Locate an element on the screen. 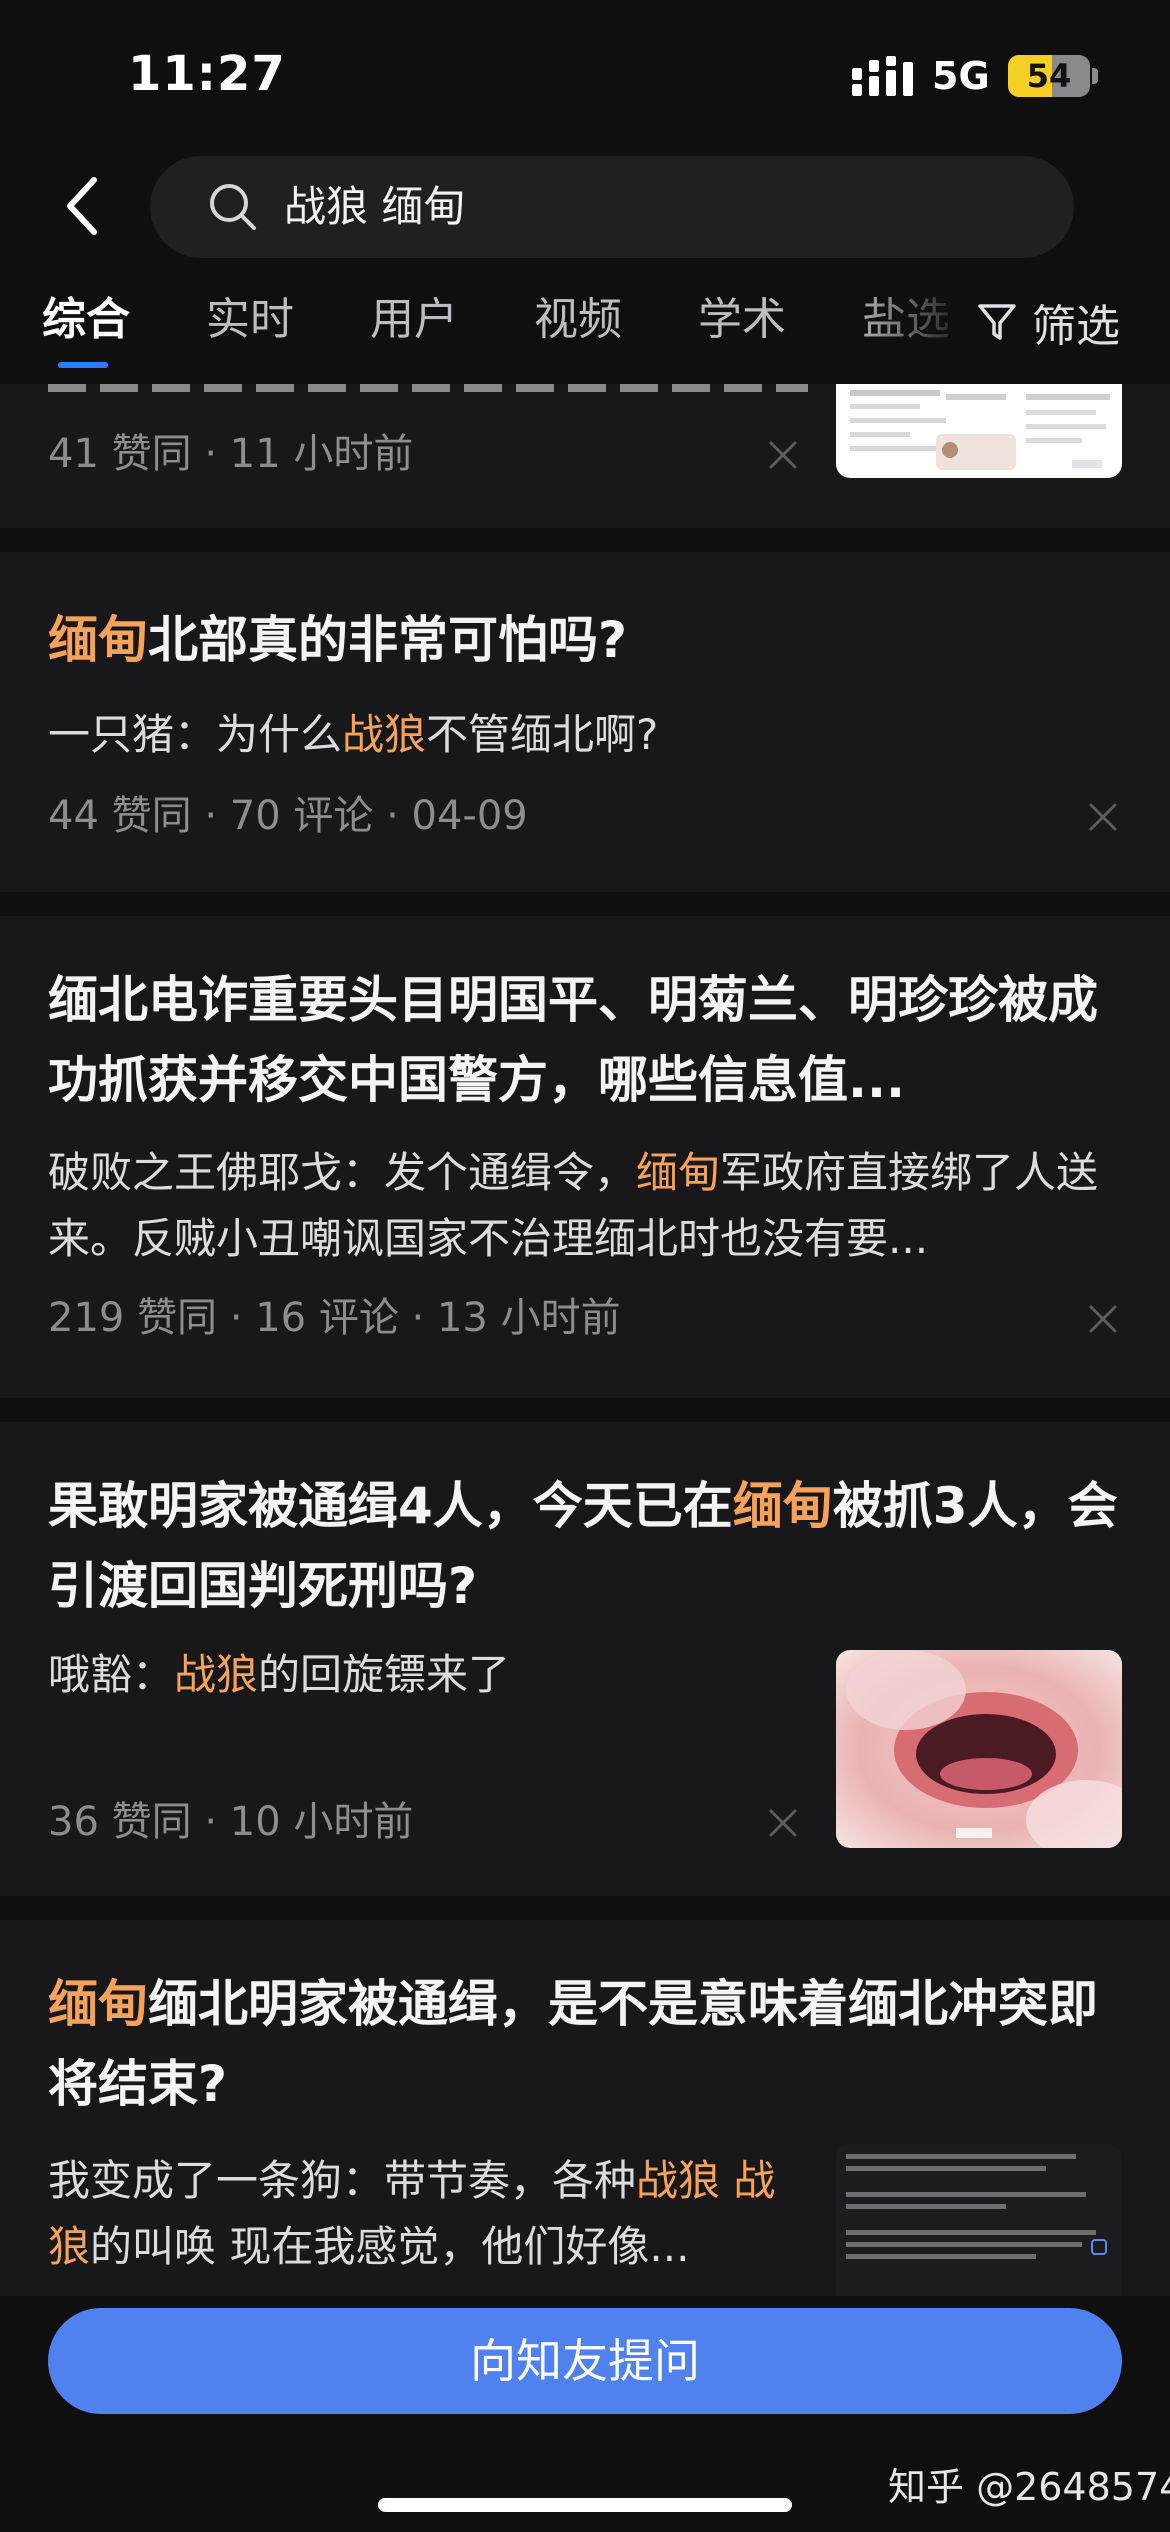 The width and height of the screenshot is (1170, 2532). tab-comprehensive: 综合 is located at coordinates (86, 320).